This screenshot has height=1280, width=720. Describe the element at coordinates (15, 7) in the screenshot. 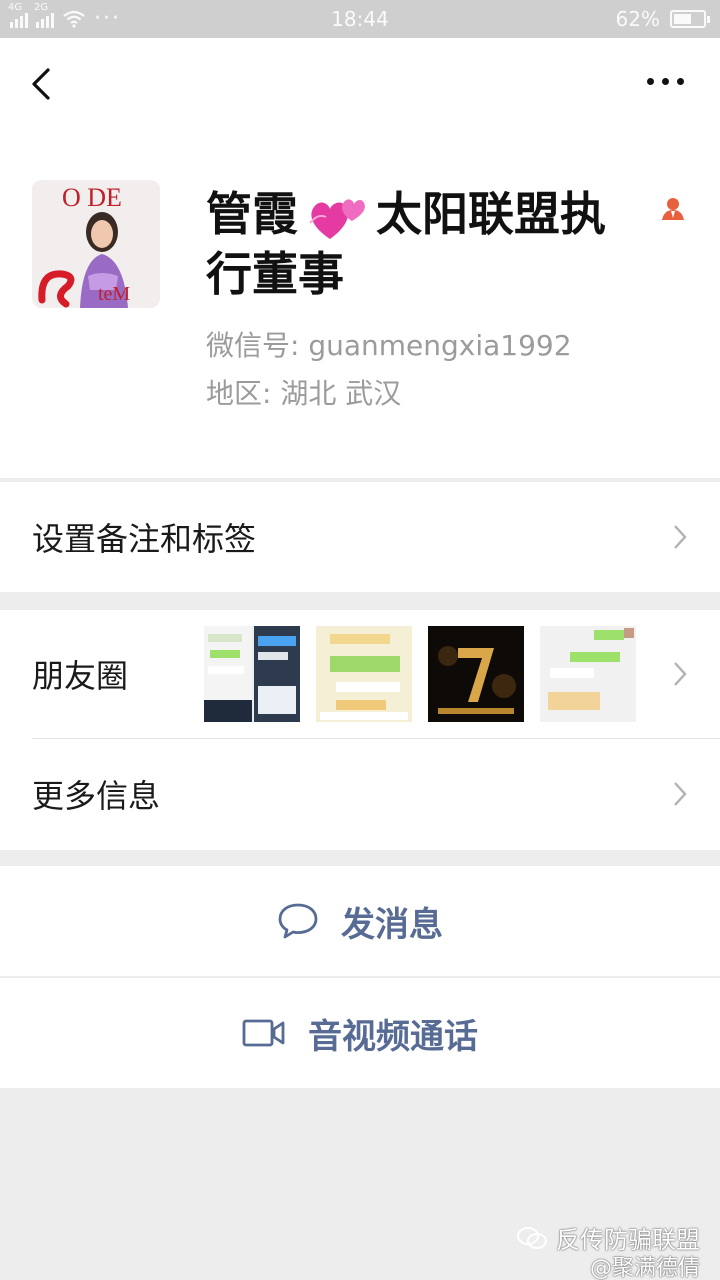

I see `network-type-1: 4G` at that location.